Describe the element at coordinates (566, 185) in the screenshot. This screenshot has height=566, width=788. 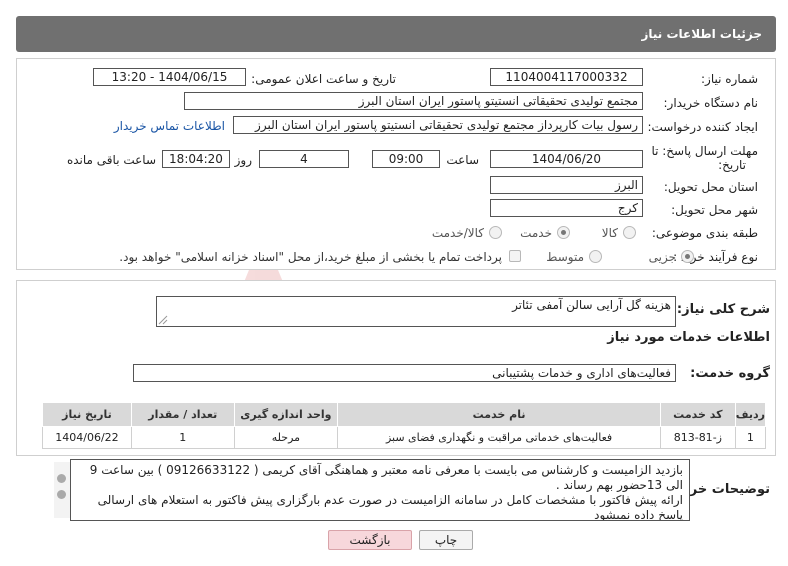
I see `province-field: البرز` at that location.